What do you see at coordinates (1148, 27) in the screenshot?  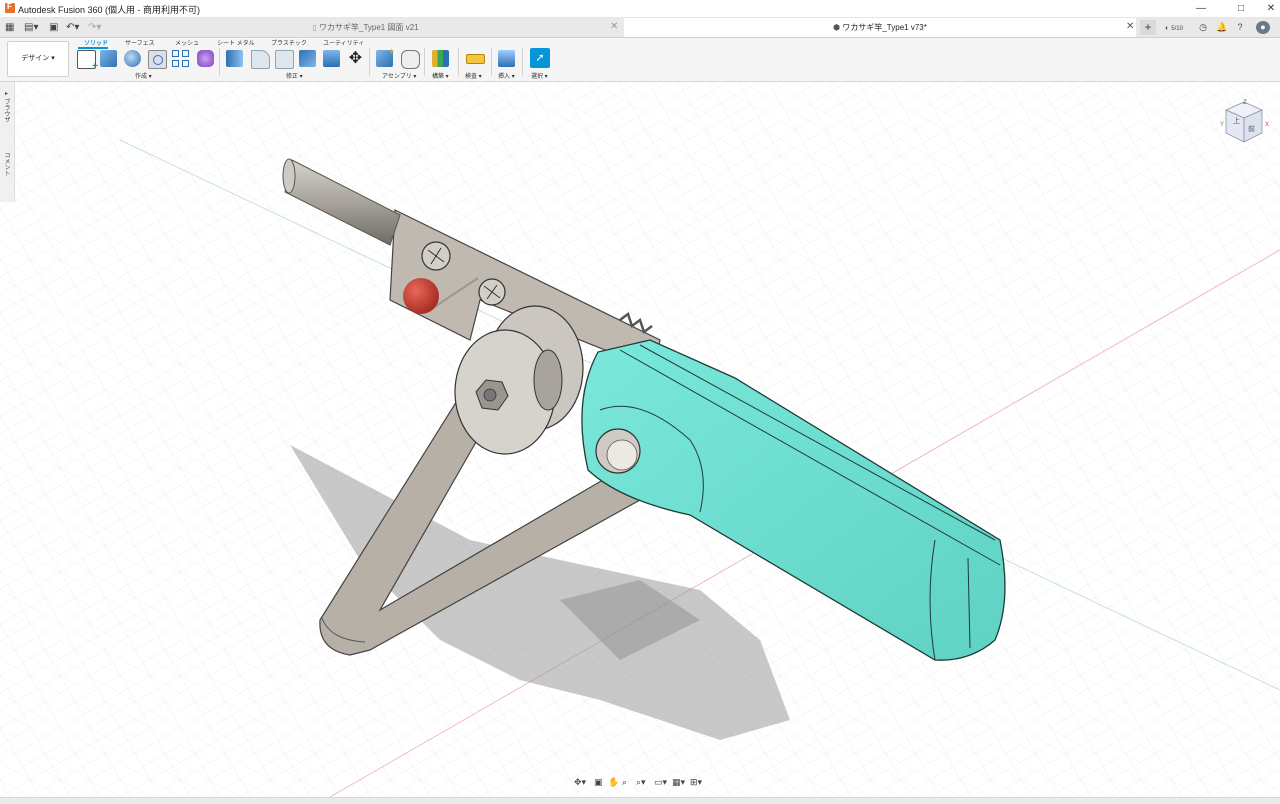 I see `new-tab-button: +` at bounding box center [1148, 27].